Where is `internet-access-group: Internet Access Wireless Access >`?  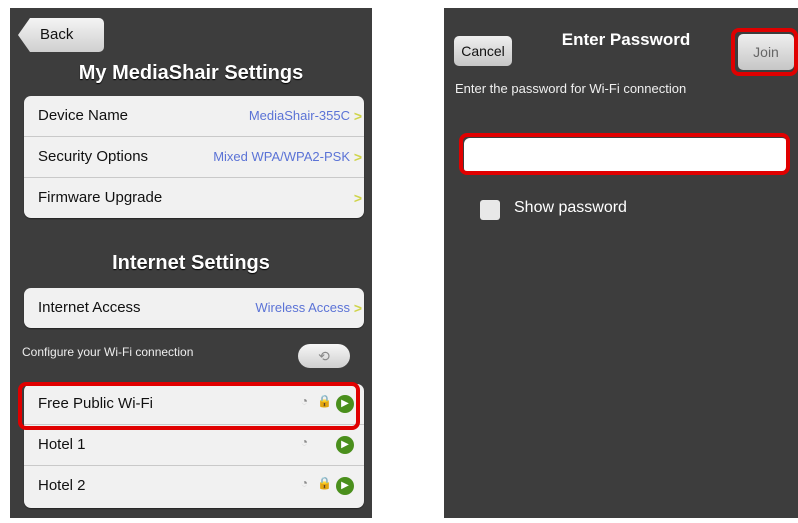
internet-access-group: Internet Access Wireless Access > is located at coordinates (194, 308).